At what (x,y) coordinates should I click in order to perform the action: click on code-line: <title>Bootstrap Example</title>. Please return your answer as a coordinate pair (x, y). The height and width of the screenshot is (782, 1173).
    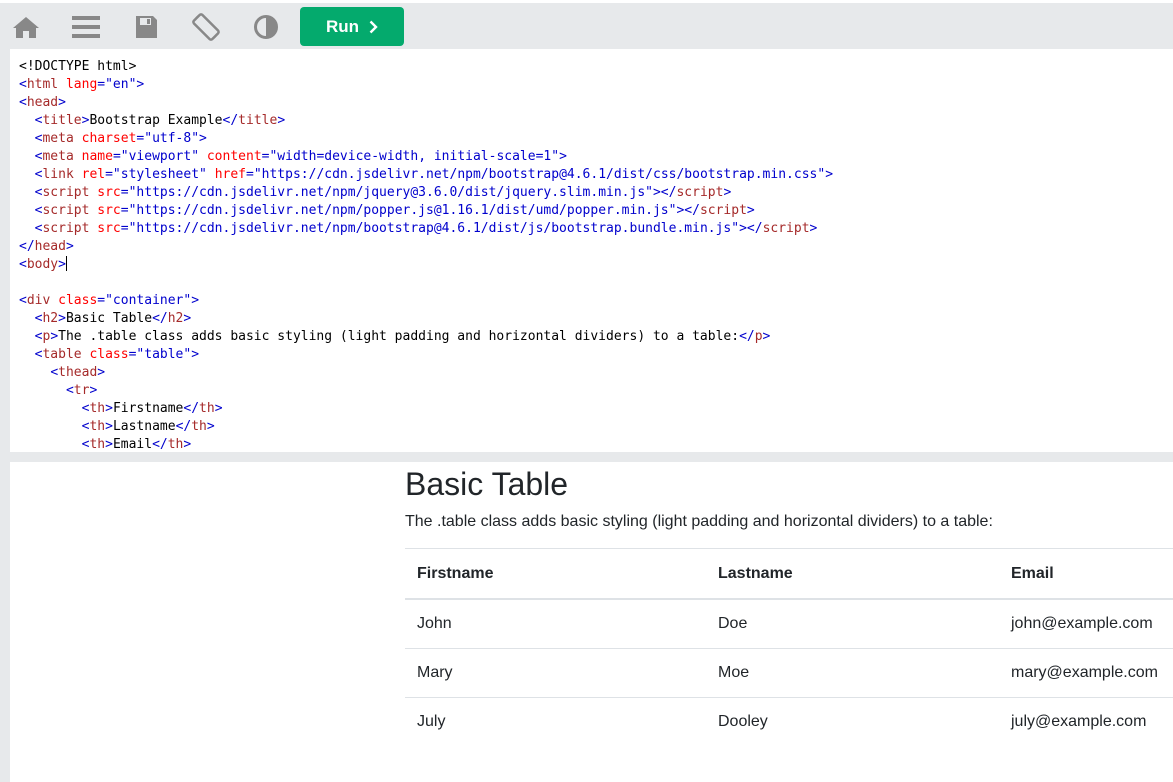
    Looking at the image, I should click on (426, 121).